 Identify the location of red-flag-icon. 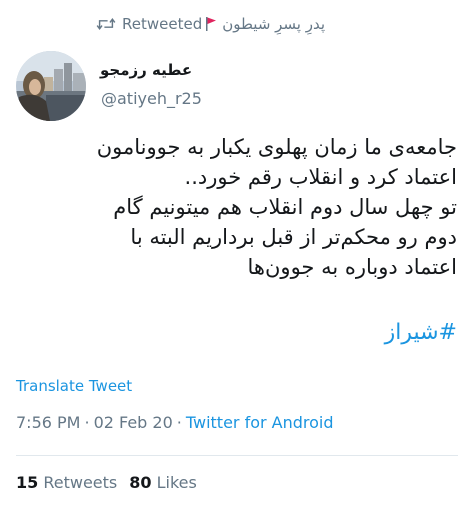
(211, 24).